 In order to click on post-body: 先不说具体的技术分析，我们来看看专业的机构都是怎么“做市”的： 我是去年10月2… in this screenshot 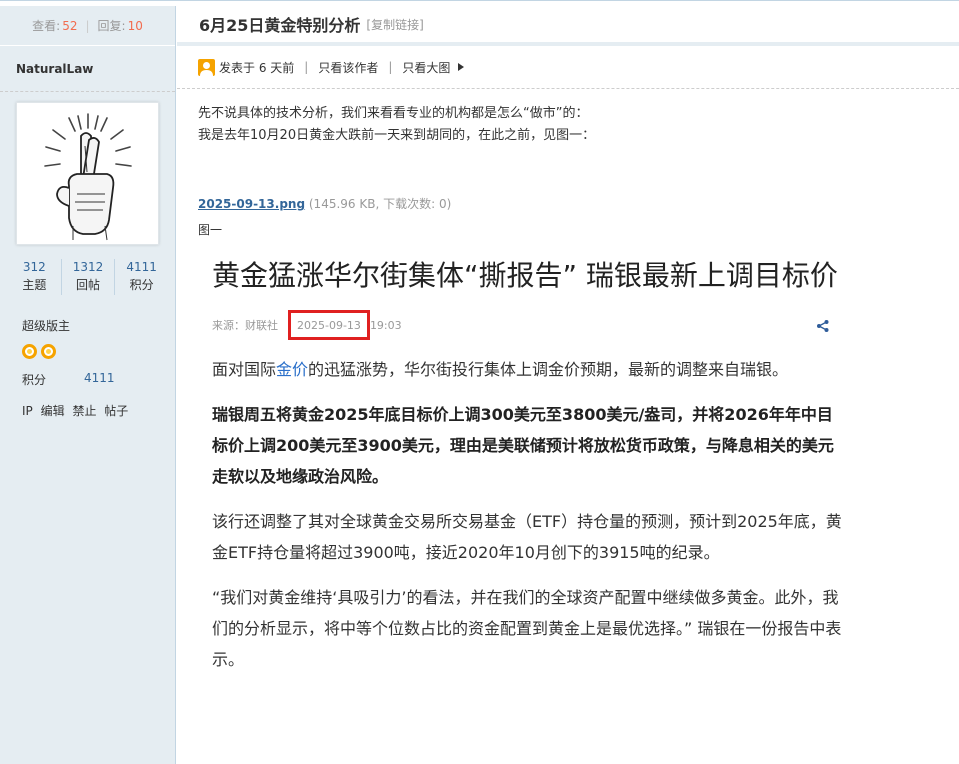, I will do `click(568, 118)`.